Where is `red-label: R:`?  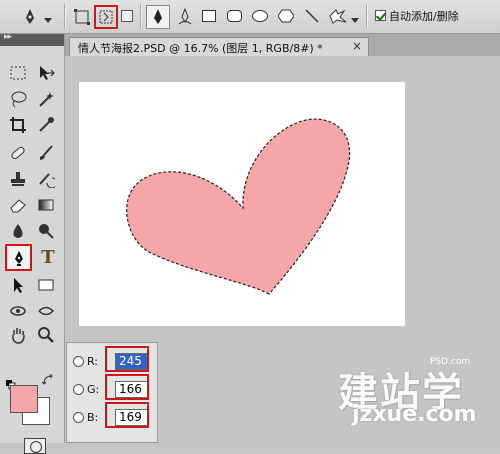 red-label: R: is located at coordinates (93, 361).